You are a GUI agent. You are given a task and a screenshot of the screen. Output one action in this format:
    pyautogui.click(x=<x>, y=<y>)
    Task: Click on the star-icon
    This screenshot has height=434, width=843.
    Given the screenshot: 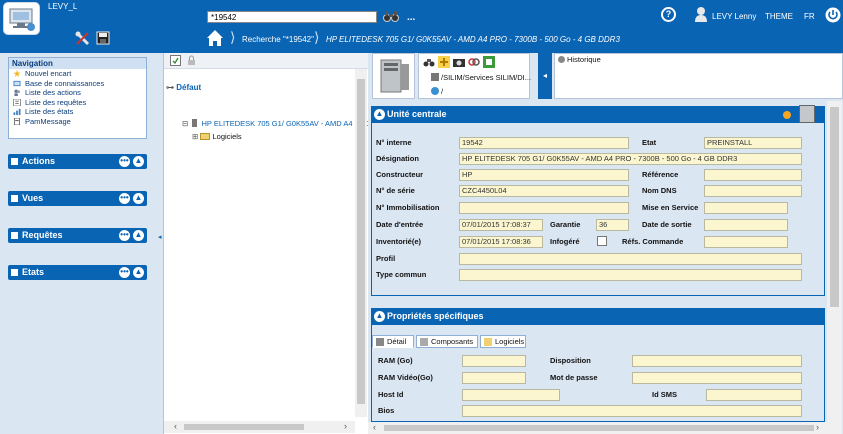 What is the action you would take?
    pyautogui.click(x=17, y=73)
    